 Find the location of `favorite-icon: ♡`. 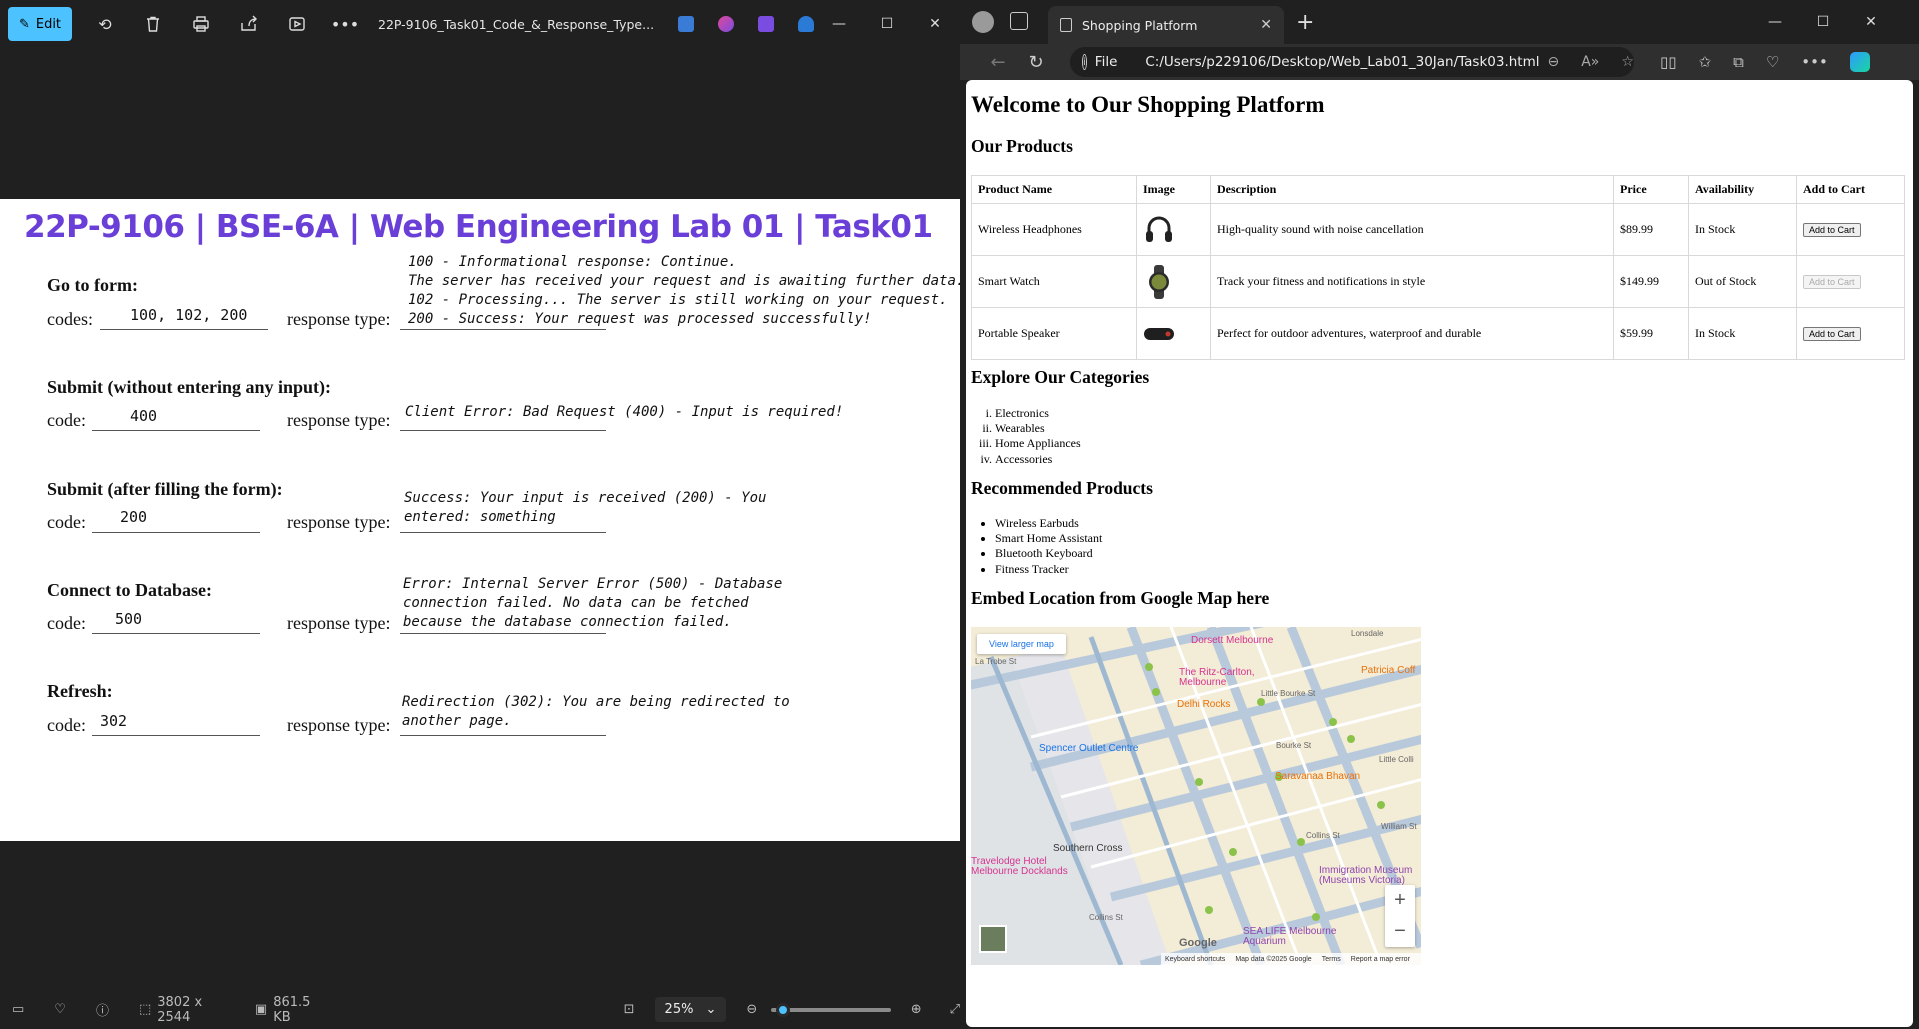

favorite-icon: ♡ is located at coordinates (60, 1009).